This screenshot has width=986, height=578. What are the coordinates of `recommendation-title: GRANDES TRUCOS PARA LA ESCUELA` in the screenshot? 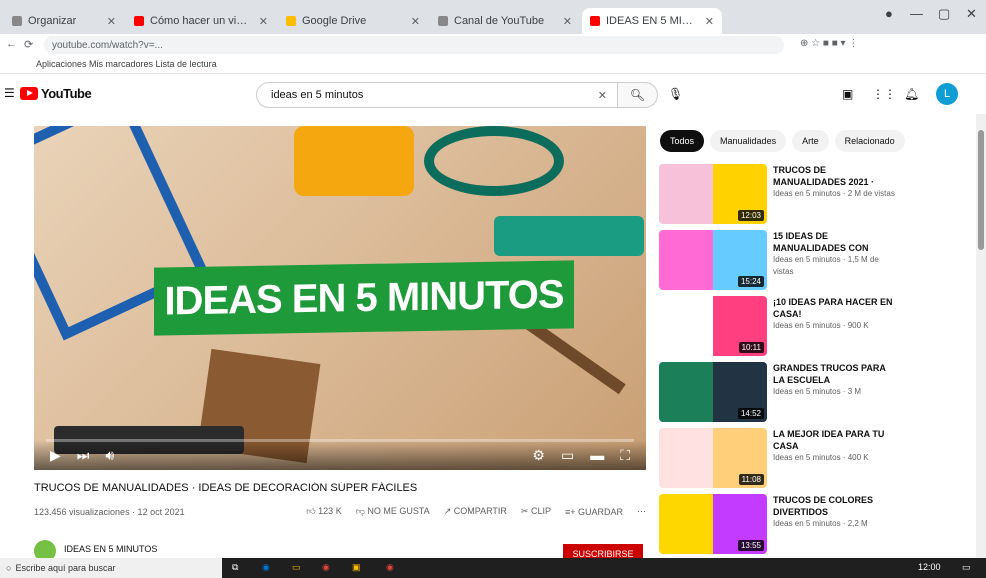 It's located at (836, 374).